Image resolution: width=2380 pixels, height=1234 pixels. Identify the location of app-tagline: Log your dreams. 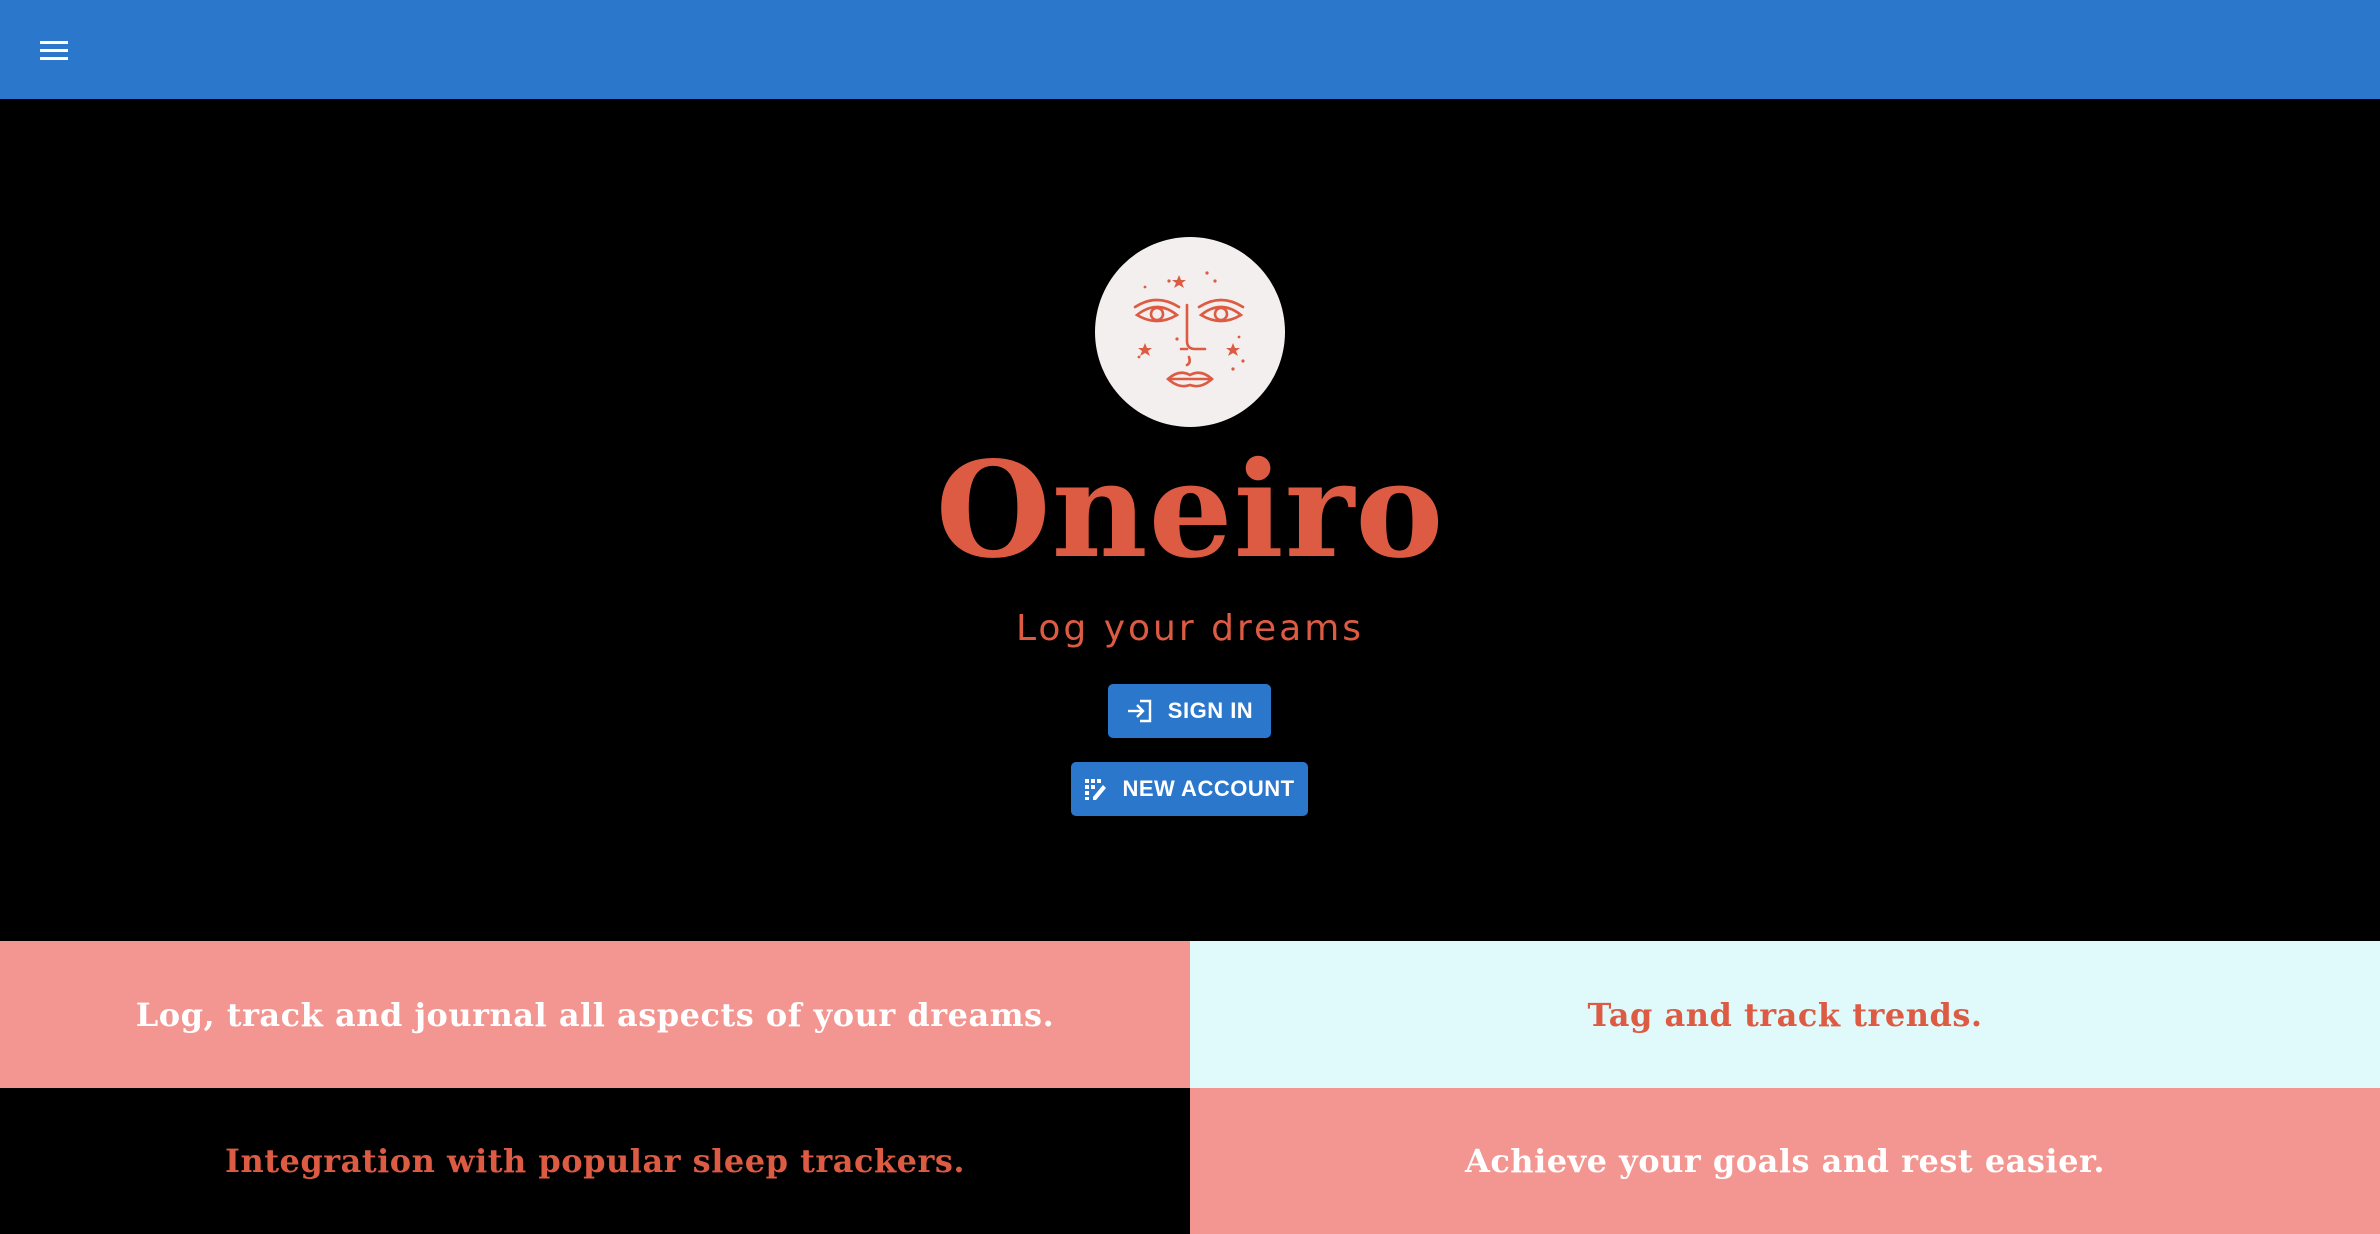
(1190, 628).